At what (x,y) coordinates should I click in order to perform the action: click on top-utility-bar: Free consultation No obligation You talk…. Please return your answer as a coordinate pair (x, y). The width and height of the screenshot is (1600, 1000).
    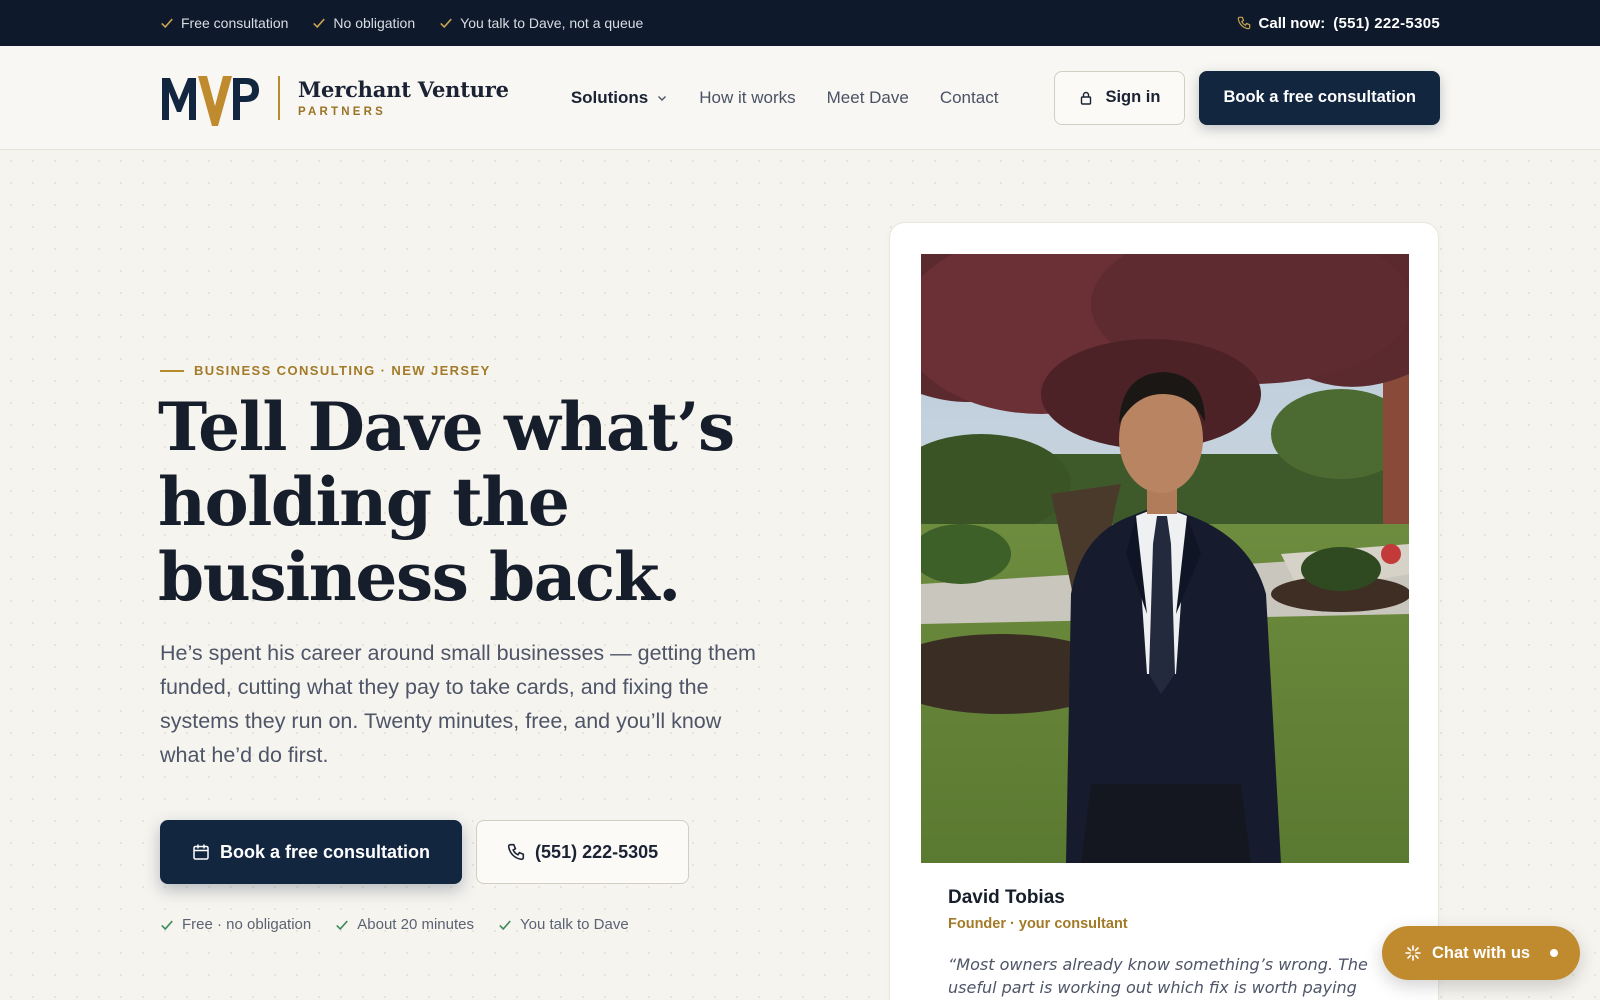
    Looking at the image, I should click on (800, 23).